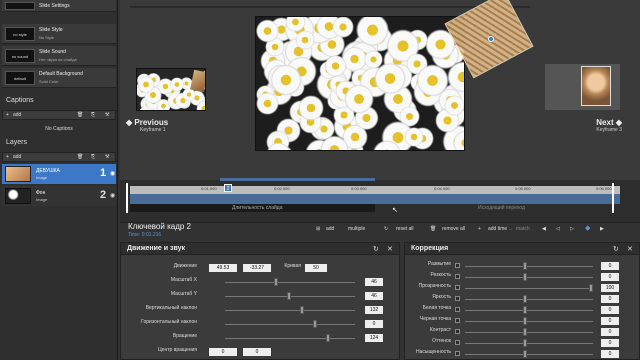 The width and height of the screenshot is (640, 360). I want to click on layer-row-2: Фон Image 2 ◉, so click(59, 196).